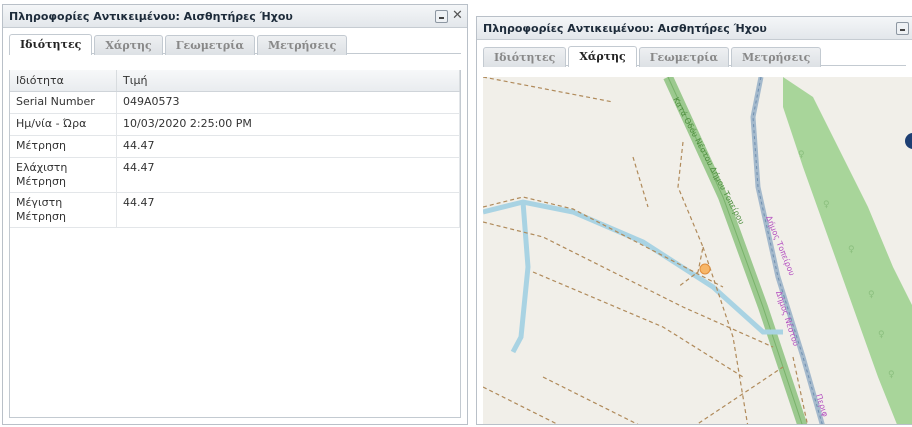 The image size is (912, 427). I want to click on property-name: Μέτρηση, so click(63, 146).